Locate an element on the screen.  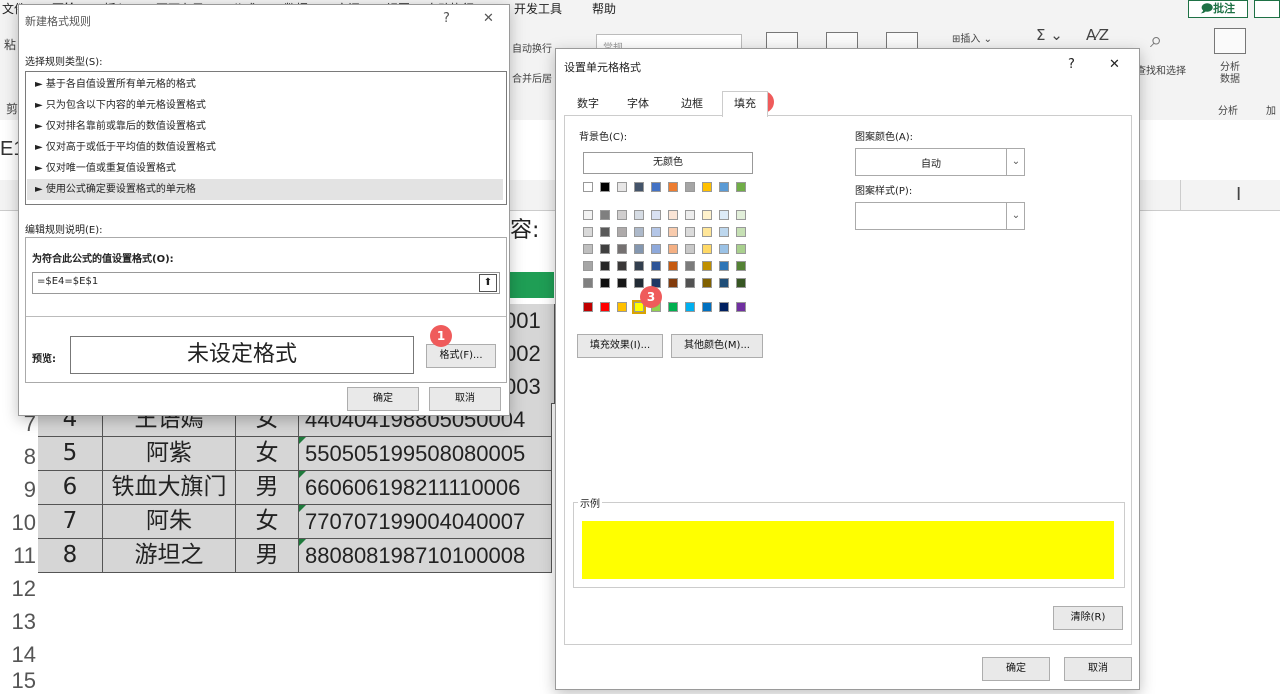
tab-border: 边框 is located at coordinates (692, 104).